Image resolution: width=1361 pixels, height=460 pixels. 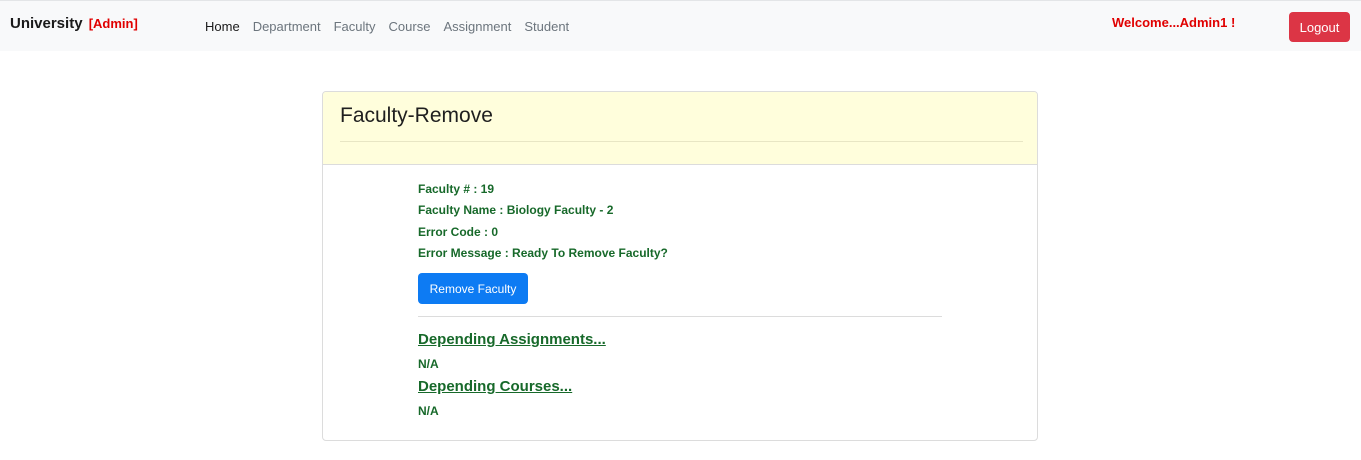 I want to click on faculty-number: Faculty # : 19, so click(x=456, y=189).